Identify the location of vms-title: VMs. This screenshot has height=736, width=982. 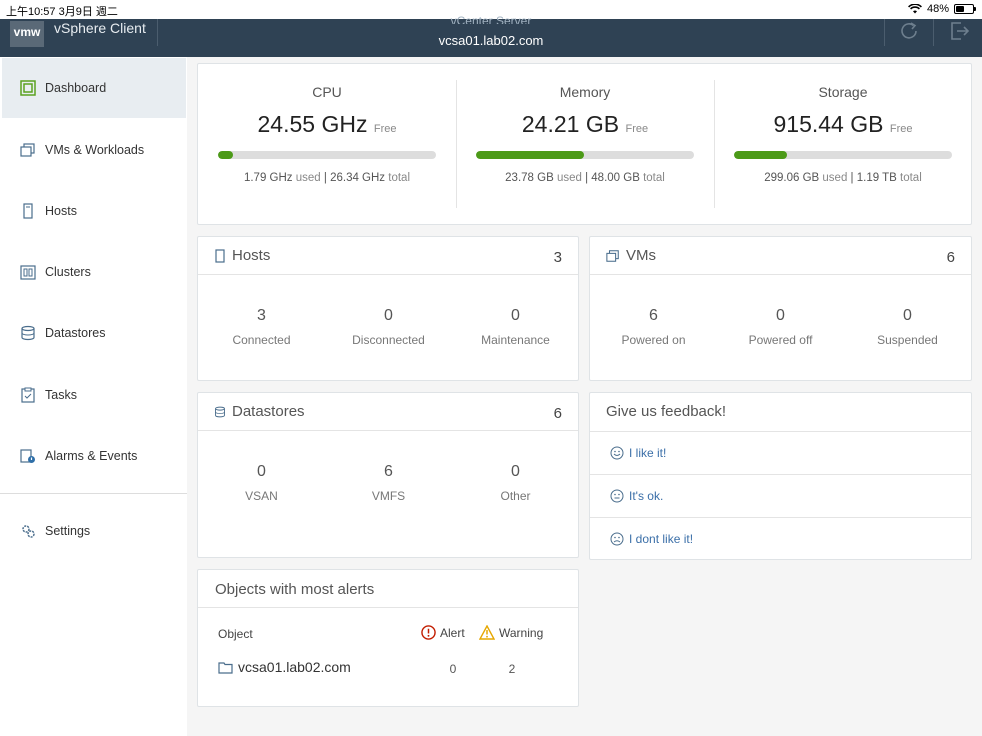
(641, 255).